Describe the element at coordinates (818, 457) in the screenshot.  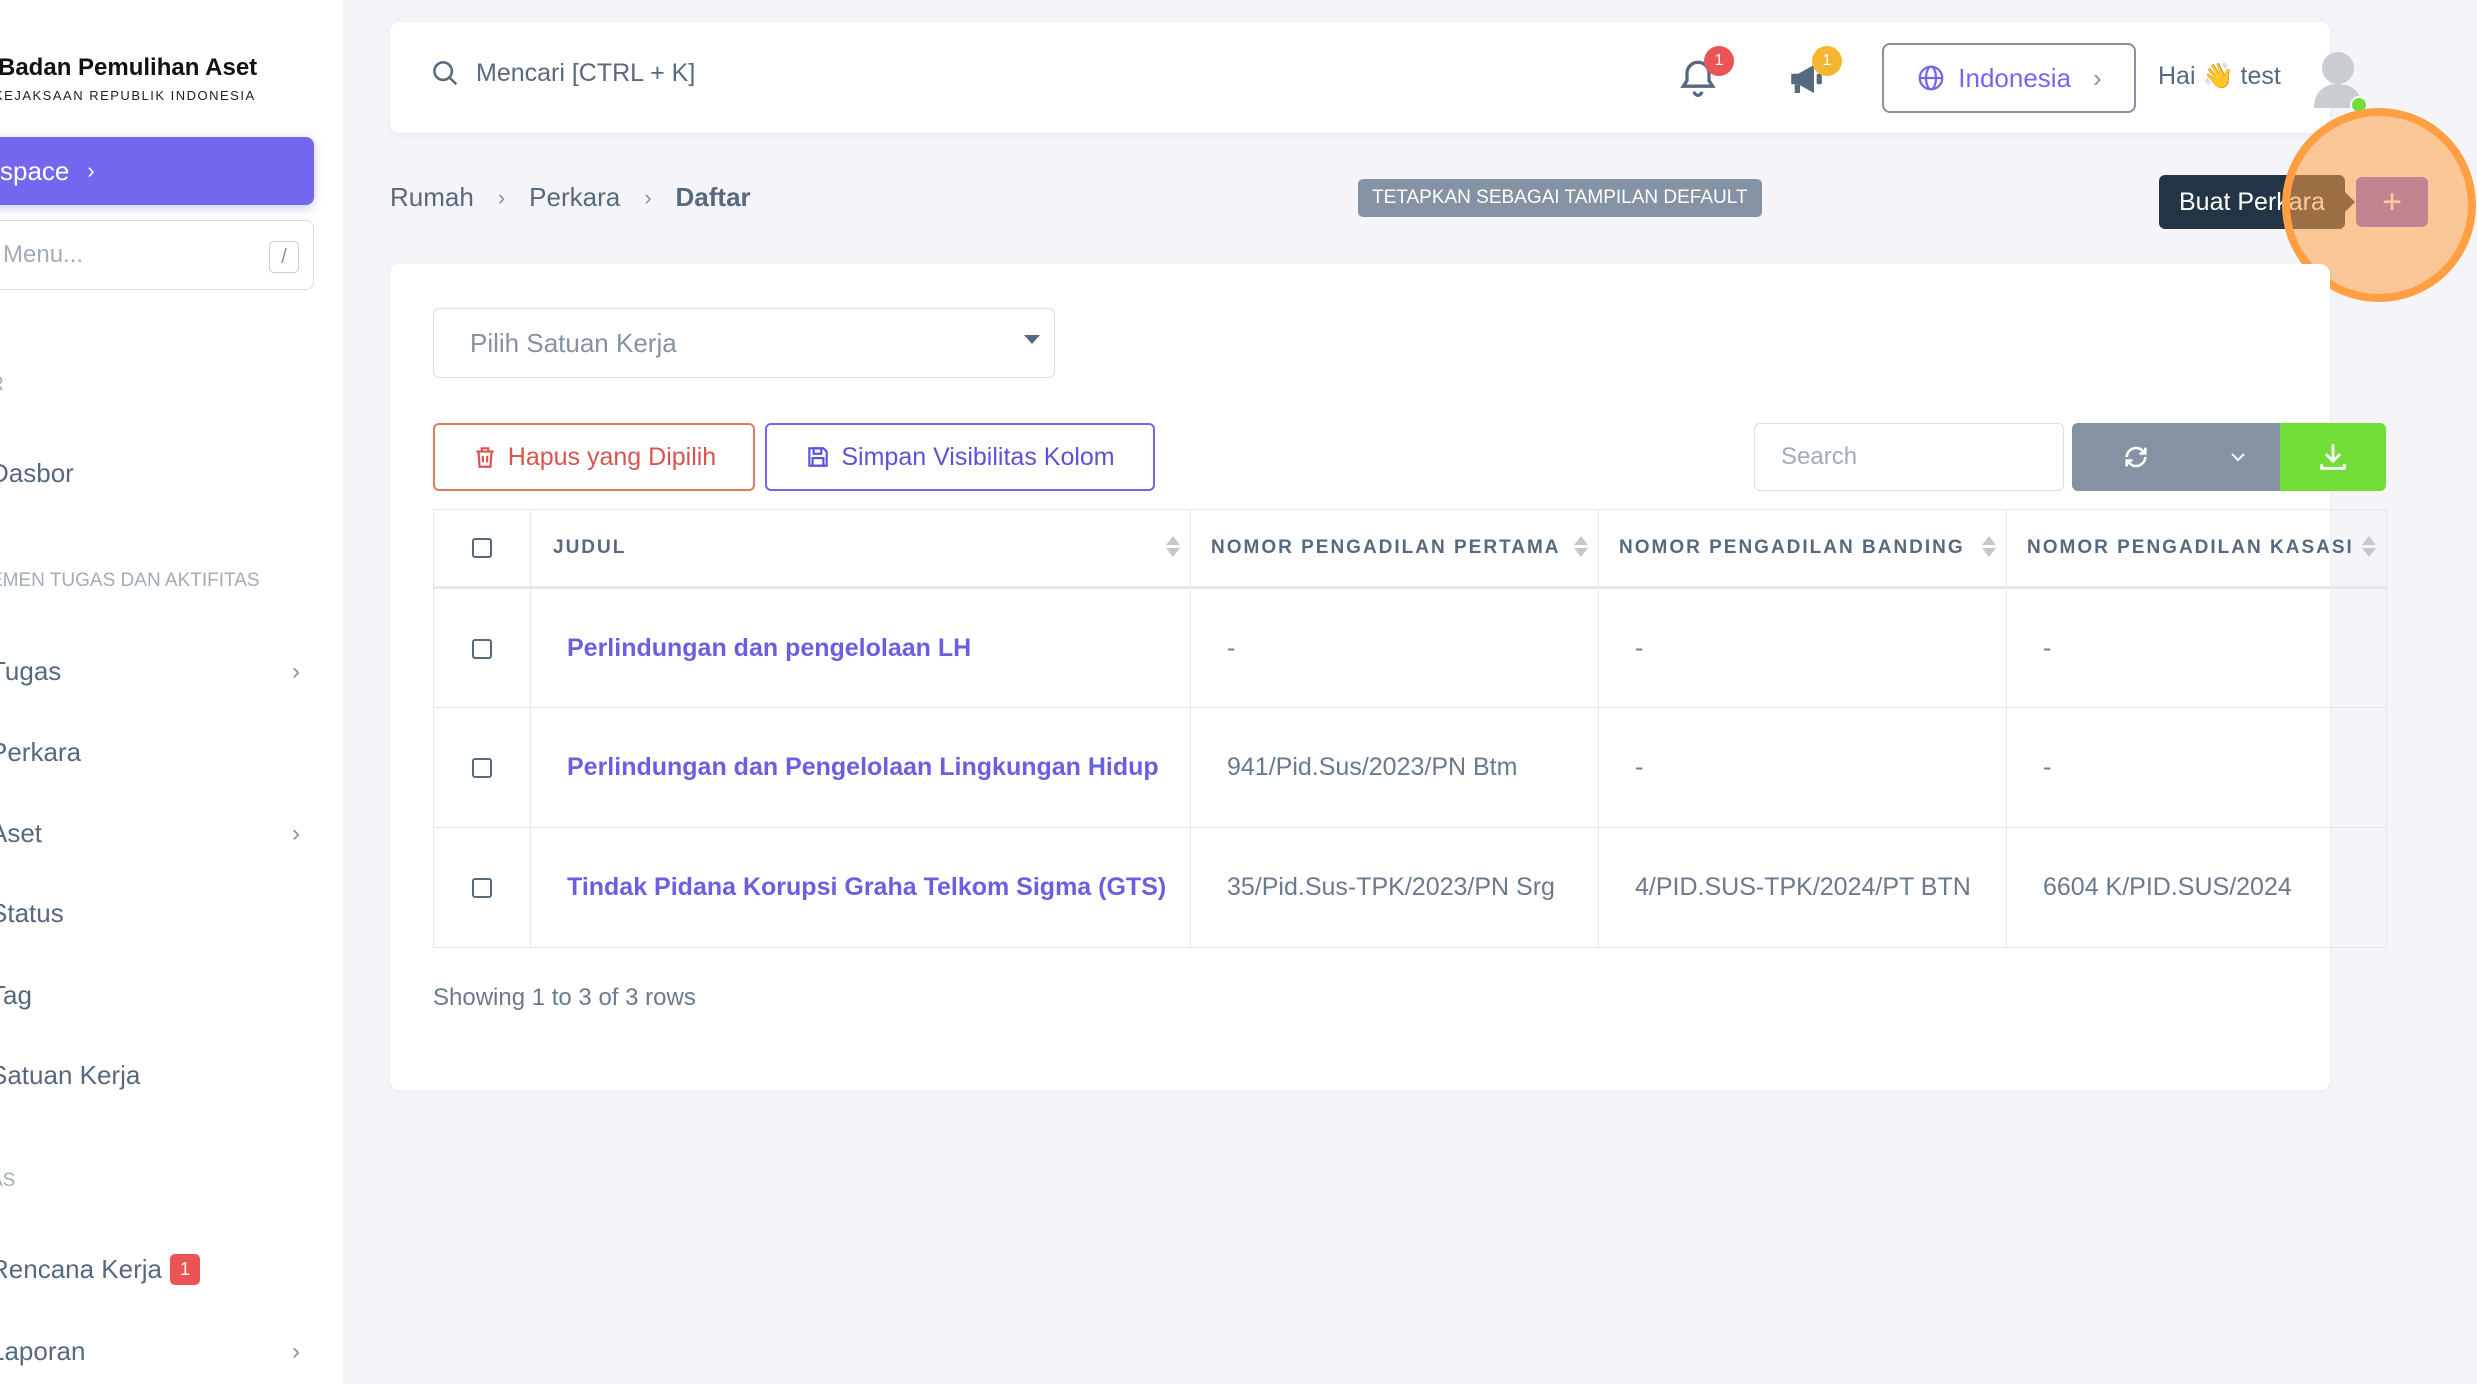
I see `save-icon` at that location.